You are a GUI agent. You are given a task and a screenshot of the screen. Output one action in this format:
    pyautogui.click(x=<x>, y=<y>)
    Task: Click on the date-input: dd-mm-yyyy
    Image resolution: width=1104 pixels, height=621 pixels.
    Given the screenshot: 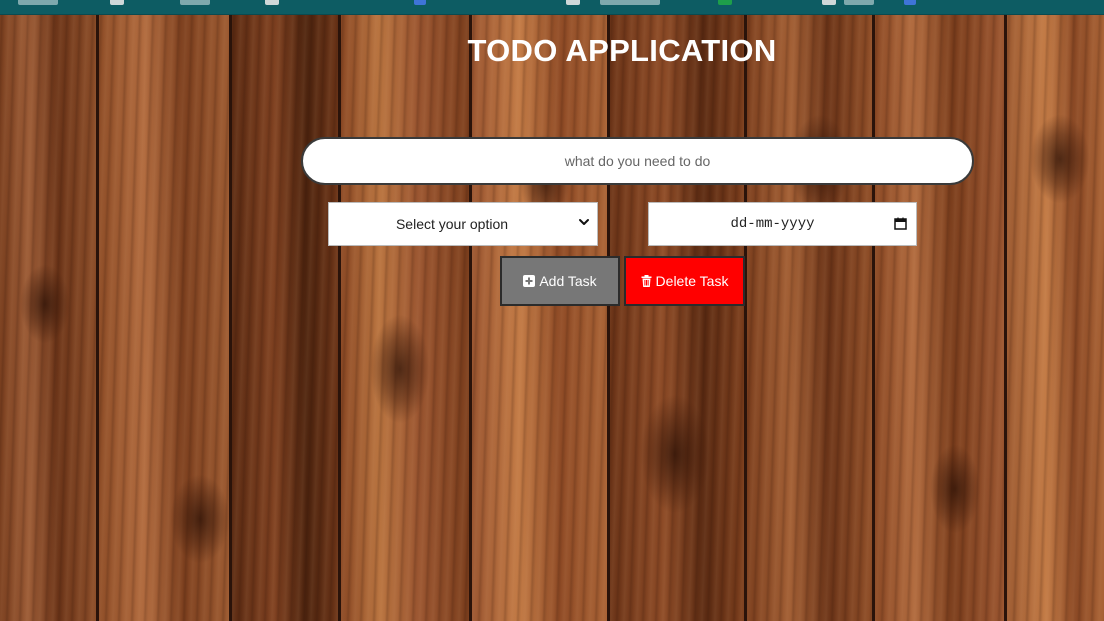 What is the action you would take?
    pyautogui.click(x=782, y=224)
    